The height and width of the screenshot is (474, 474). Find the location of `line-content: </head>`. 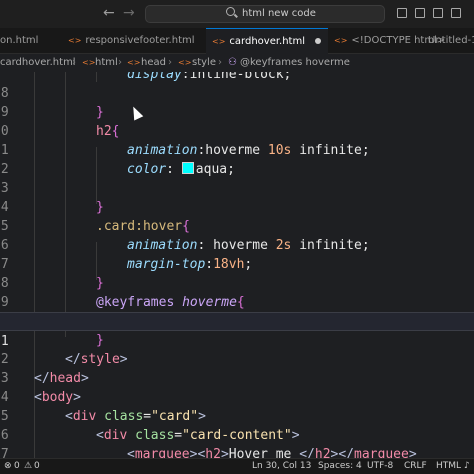

line-content: </head> is located at coordinates (61, 378).